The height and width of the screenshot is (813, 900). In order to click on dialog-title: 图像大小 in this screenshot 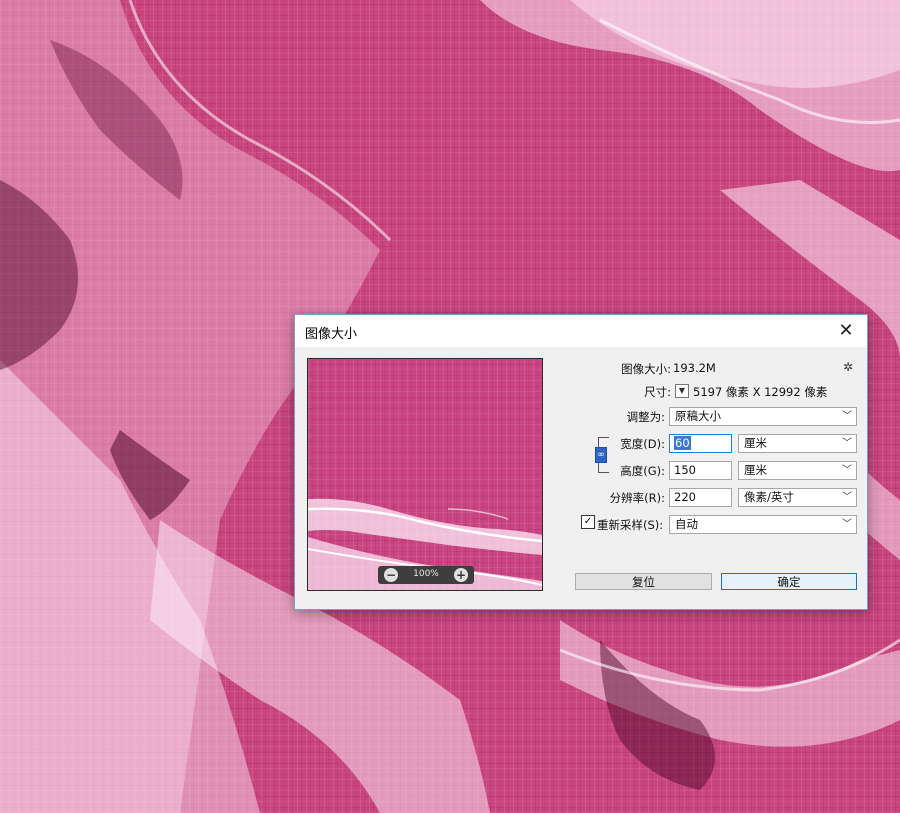, I will do `click(331, 334)`.